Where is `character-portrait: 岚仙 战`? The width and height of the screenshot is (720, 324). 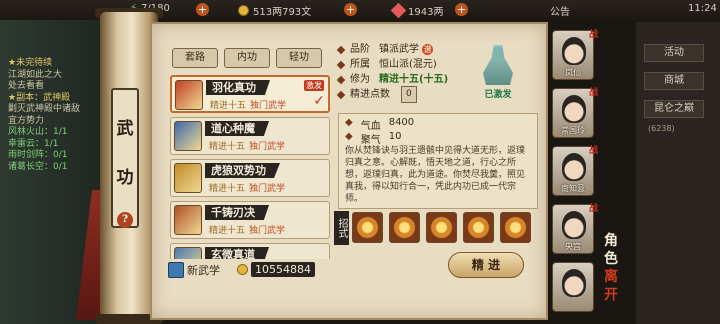
character-portrait: 岚仙 战 is located at coordinates (575, 55).